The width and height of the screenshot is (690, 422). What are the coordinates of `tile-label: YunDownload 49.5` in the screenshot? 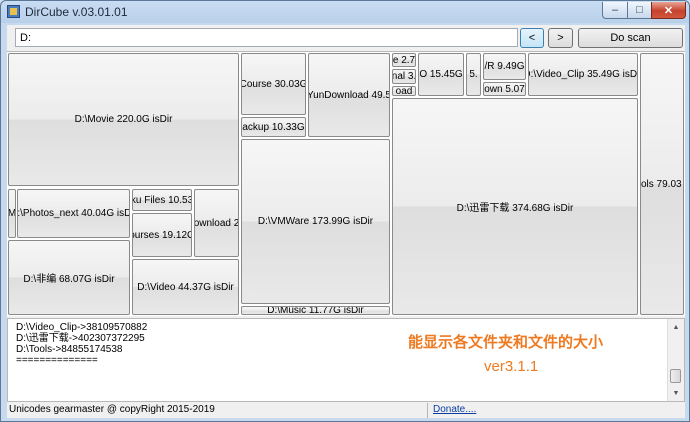 It's located at (349, 95).